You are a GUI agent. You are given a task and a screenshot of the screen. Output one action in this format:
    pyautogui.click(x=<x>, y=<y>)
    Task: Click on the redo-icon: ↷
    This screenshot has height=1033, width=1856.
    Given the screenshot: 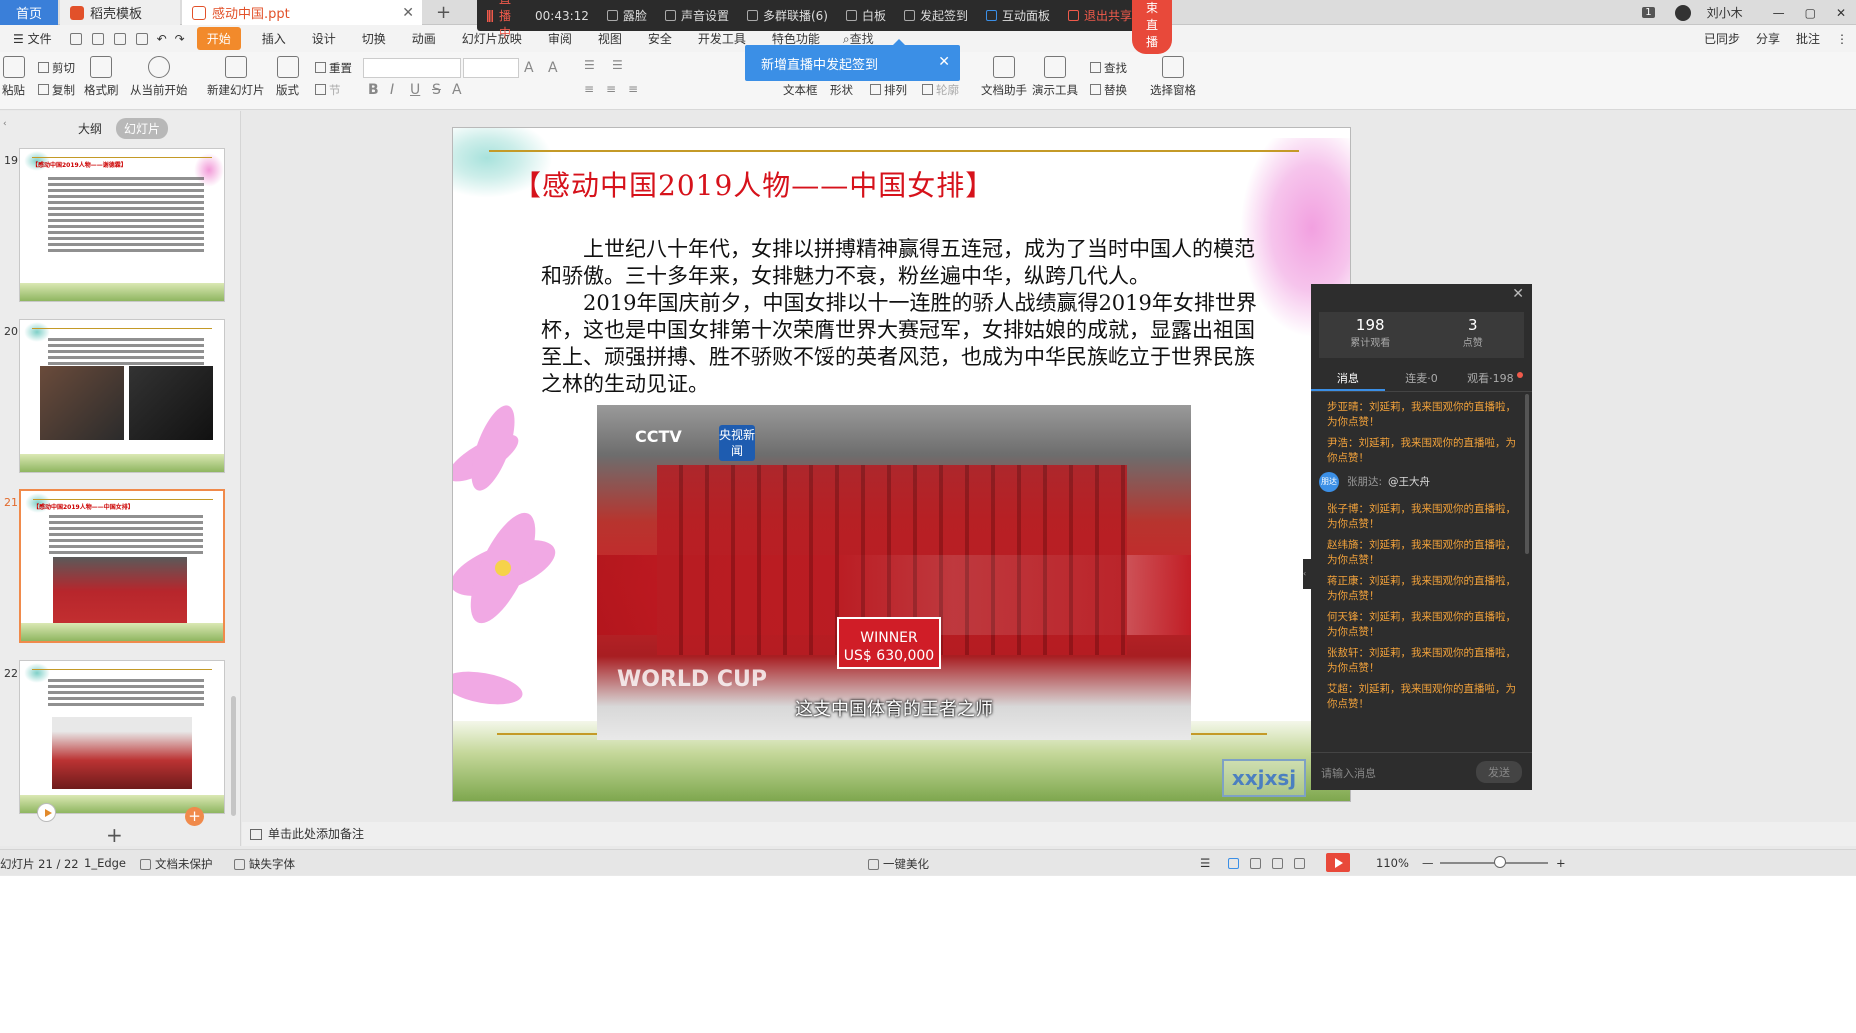 What is the action you would take?
    pyautogui.click(x=180, y=39)
    